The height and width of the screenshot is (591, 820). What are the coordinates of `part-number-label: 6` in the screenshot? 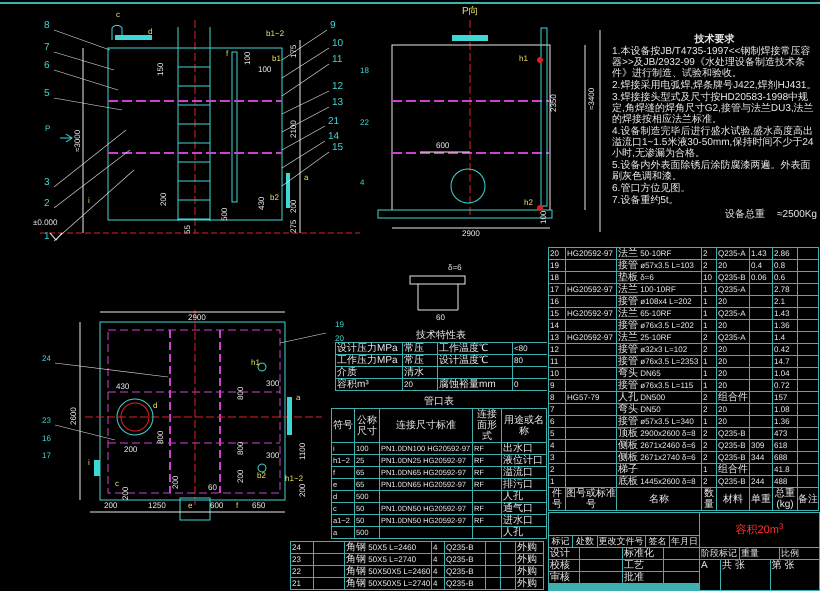 It's located at (47, 65).